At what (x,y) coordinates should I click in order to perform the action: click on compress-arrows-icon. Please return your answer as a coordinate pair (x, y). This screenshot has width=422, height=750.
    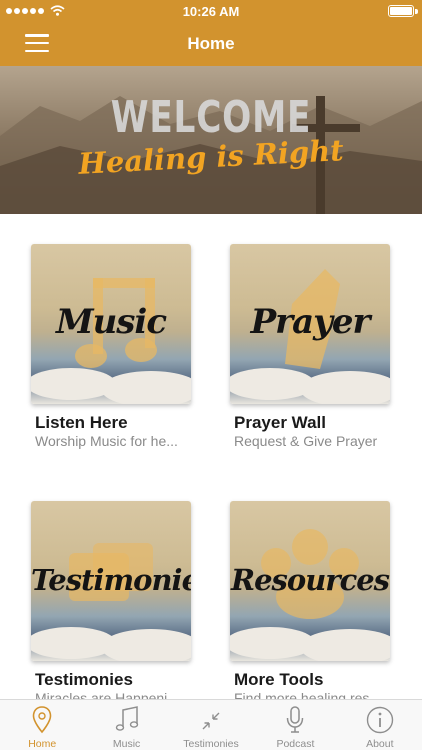
    Looking at the image, I should click on (211, 721).